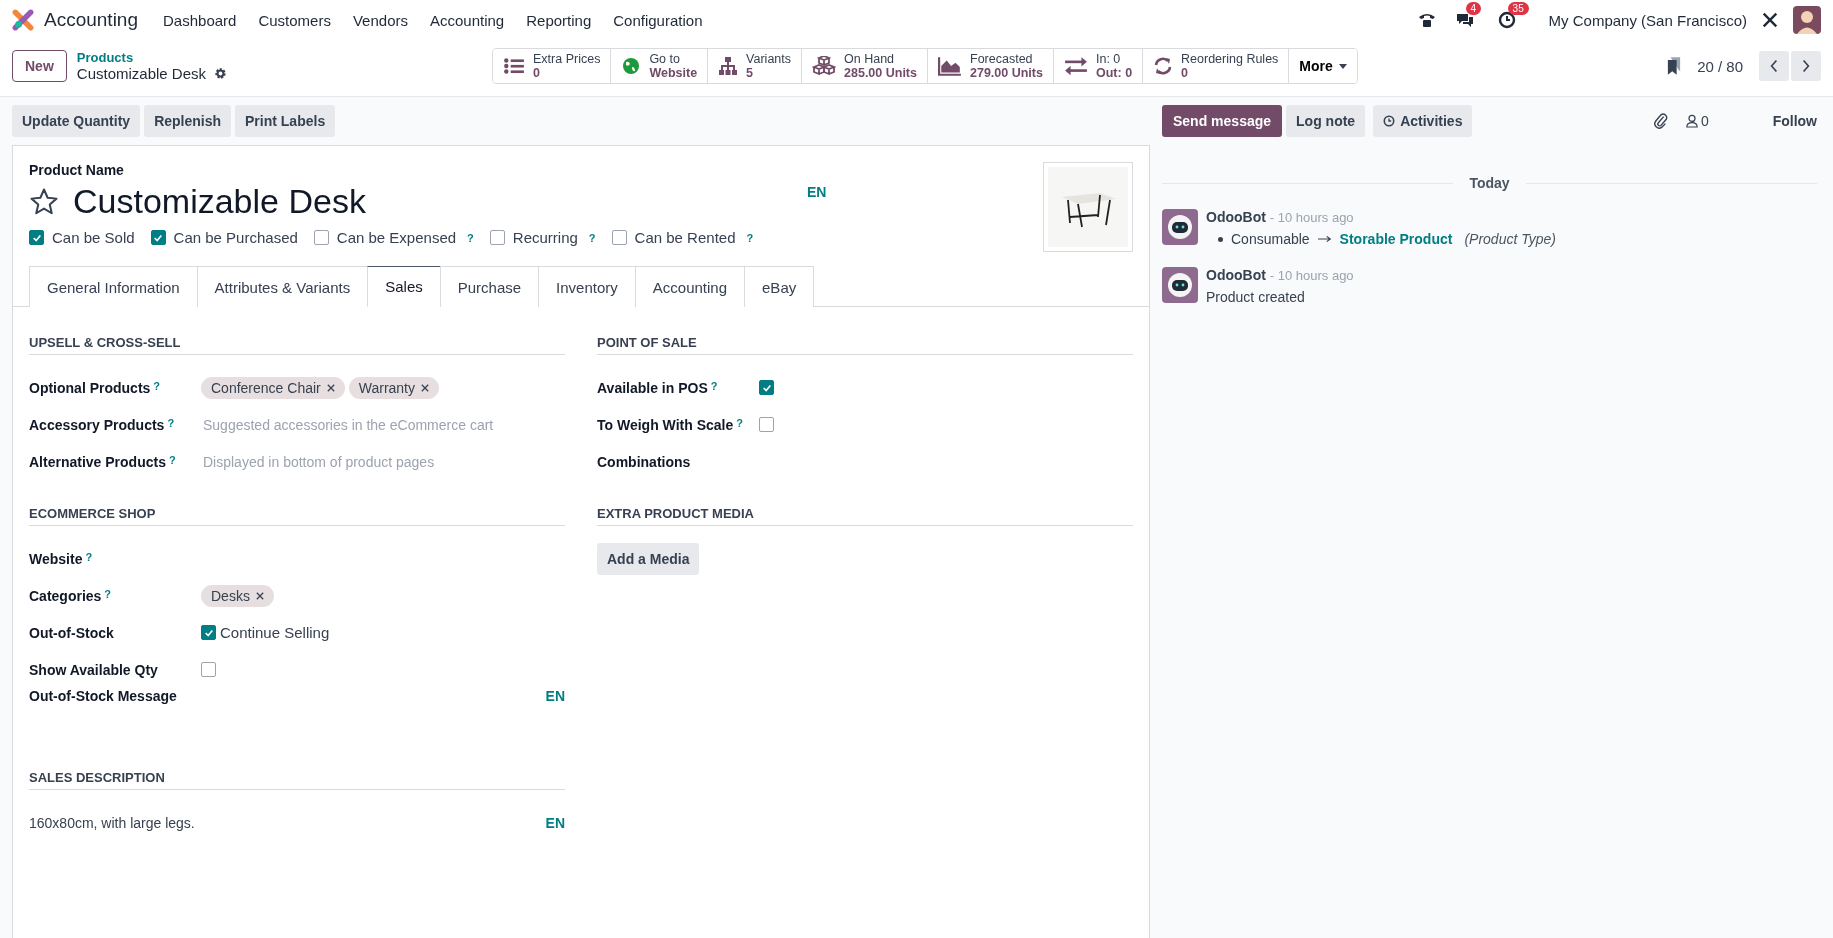  What do you see at coordinates (396, 237) in the screenshot?
I see `checkbox-label: Can be Expensed` at bounding box center [396, 237].